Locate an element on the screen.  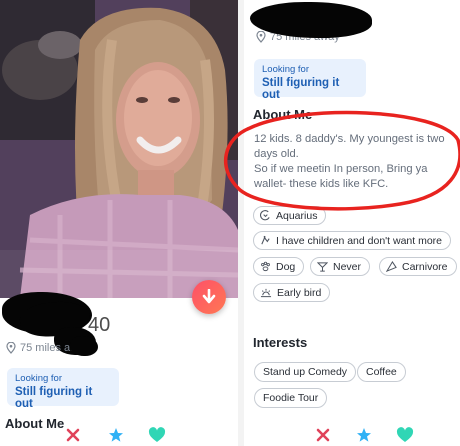
interest-chip-label: Coffee is located at coordinates (381, 372).